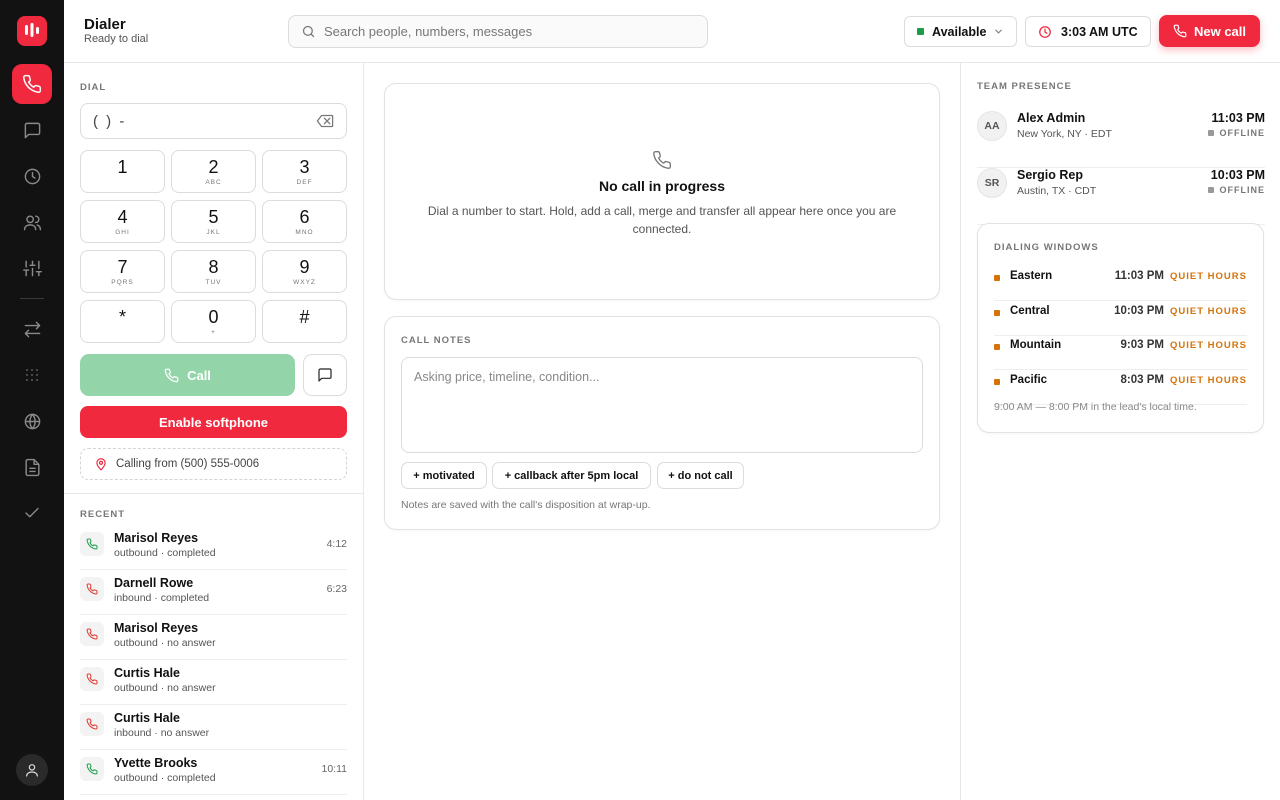 The image size is (1280, 800). What do you see at coordinates (122, 267) in the screenshot?
I see `key-digit: 7` at bounding box center [122, 267].